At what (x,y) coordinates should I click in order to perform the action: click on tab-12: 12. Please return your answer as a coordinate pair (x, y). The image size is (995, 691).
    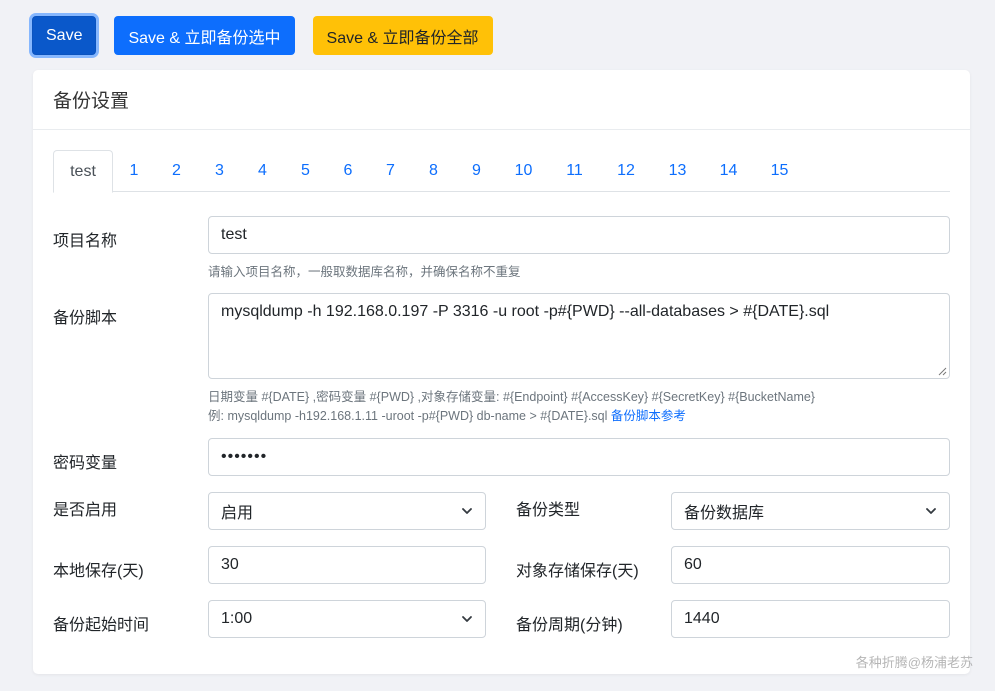
    Looking at the image, I should click on (626, 171).